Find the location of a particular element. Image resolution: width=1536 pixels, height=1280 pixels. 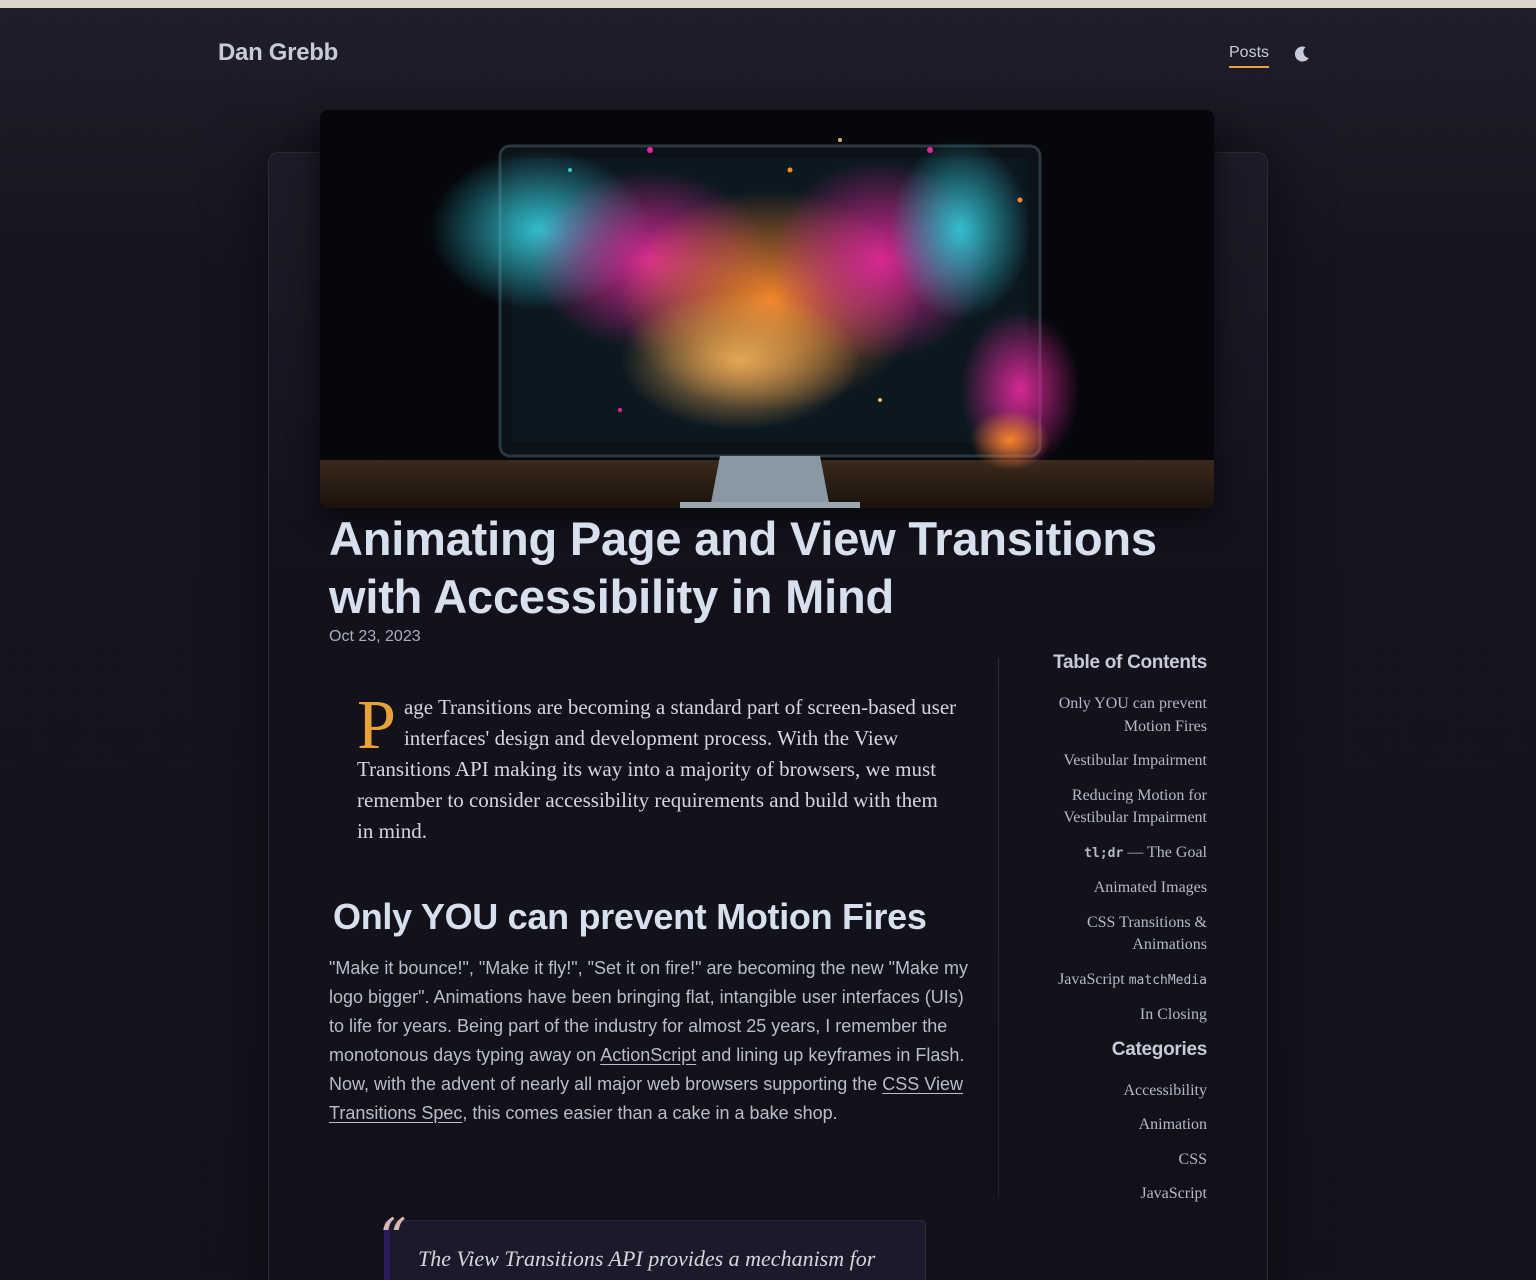

actionscript-link: ActionScript is located at coordinates (648, 1055).